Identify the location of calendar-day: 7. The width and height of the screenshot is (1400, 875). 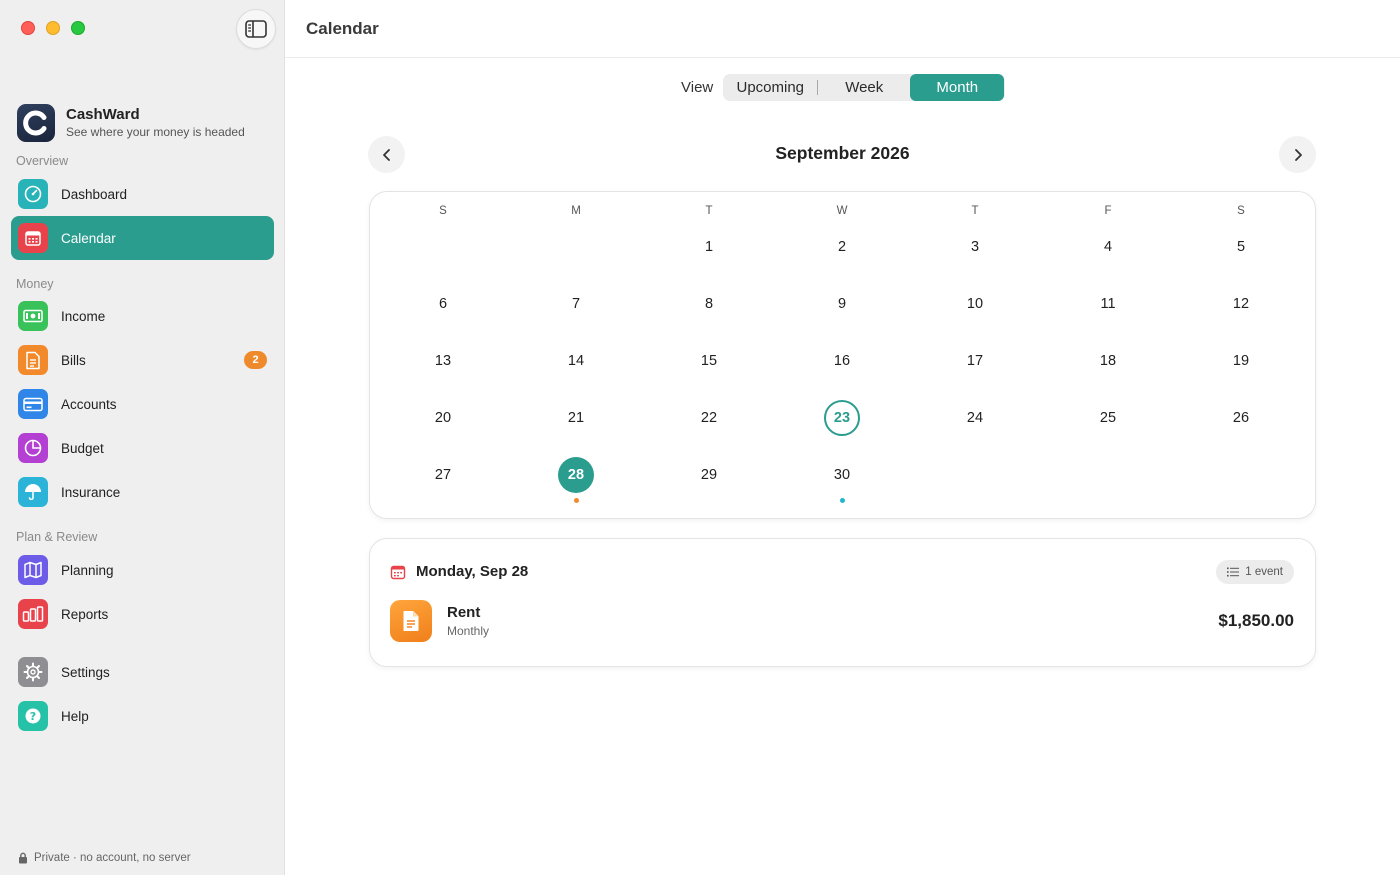
(576, 304).